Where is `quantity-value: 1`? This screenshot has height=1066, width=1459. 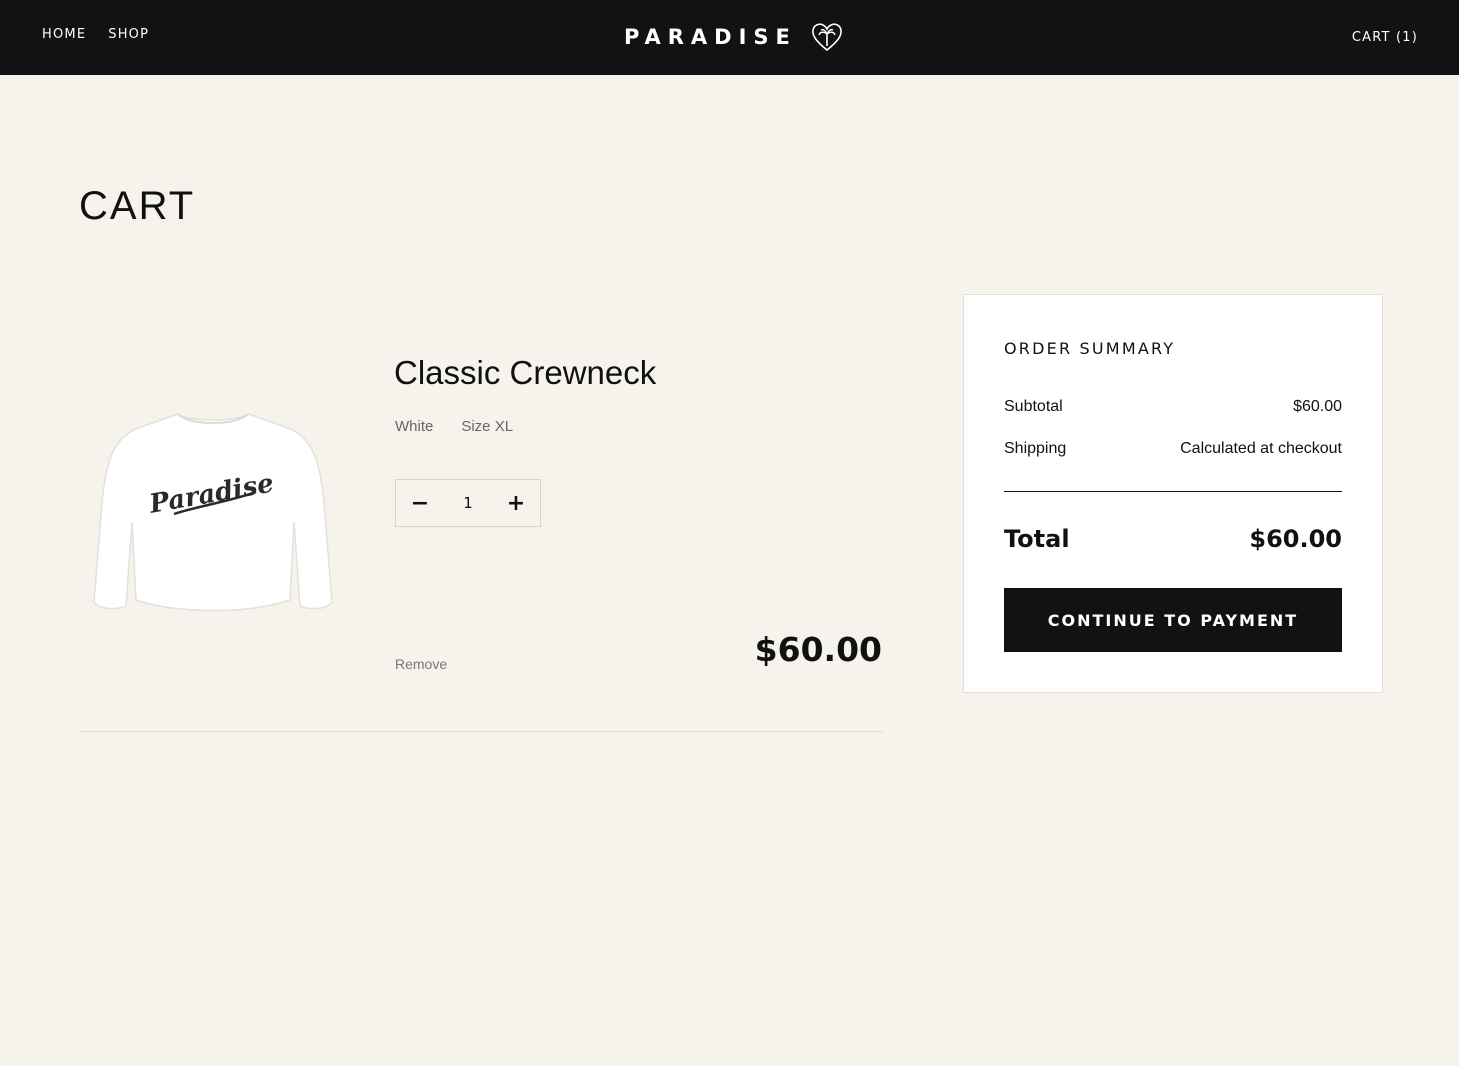
quantity-value: 1 is located at coordinates (468, 503).